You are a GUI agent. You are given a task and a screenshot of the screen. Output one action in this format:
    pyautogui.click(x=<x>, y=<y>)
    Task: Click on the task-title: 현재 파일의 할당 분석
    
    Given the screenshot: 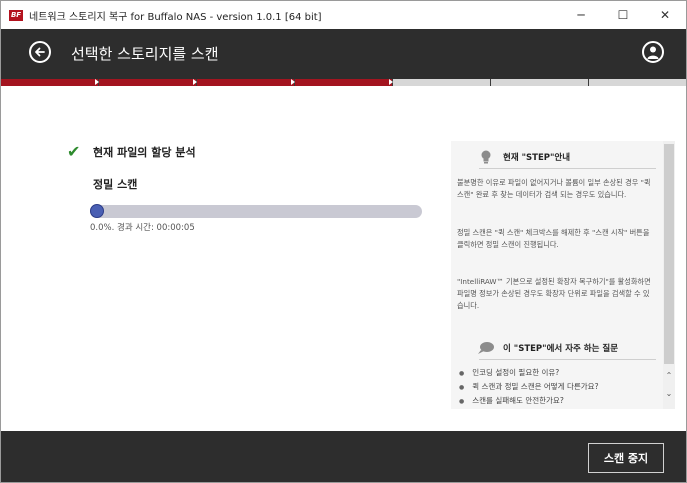 What is the action you would take?
    pyautogui.click(x=144, y=152)
    